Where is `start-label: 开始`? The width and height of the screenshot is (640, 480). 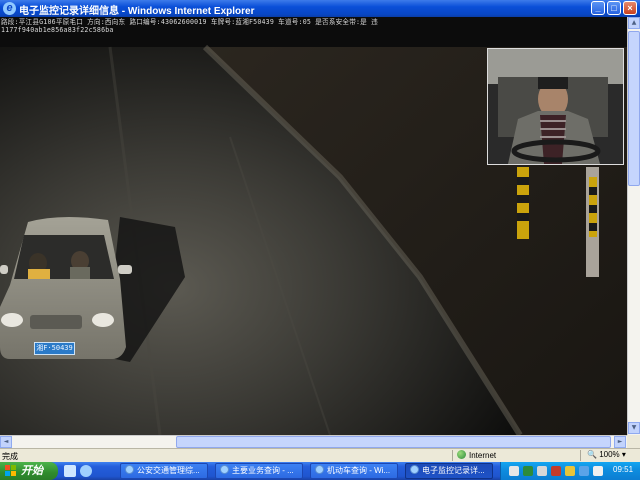 start-label: 开始 is located at coordinates (32, 471).